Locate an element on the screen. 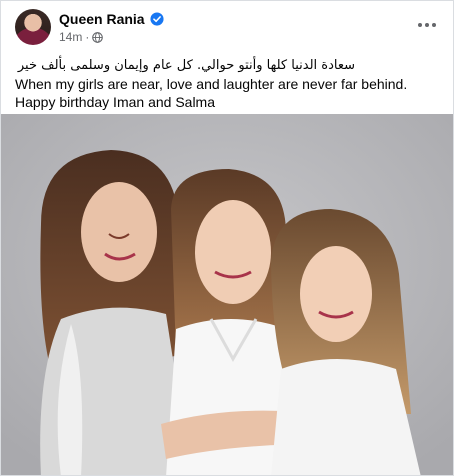  post-meta: 14m · is located at coordinates (81, 37).